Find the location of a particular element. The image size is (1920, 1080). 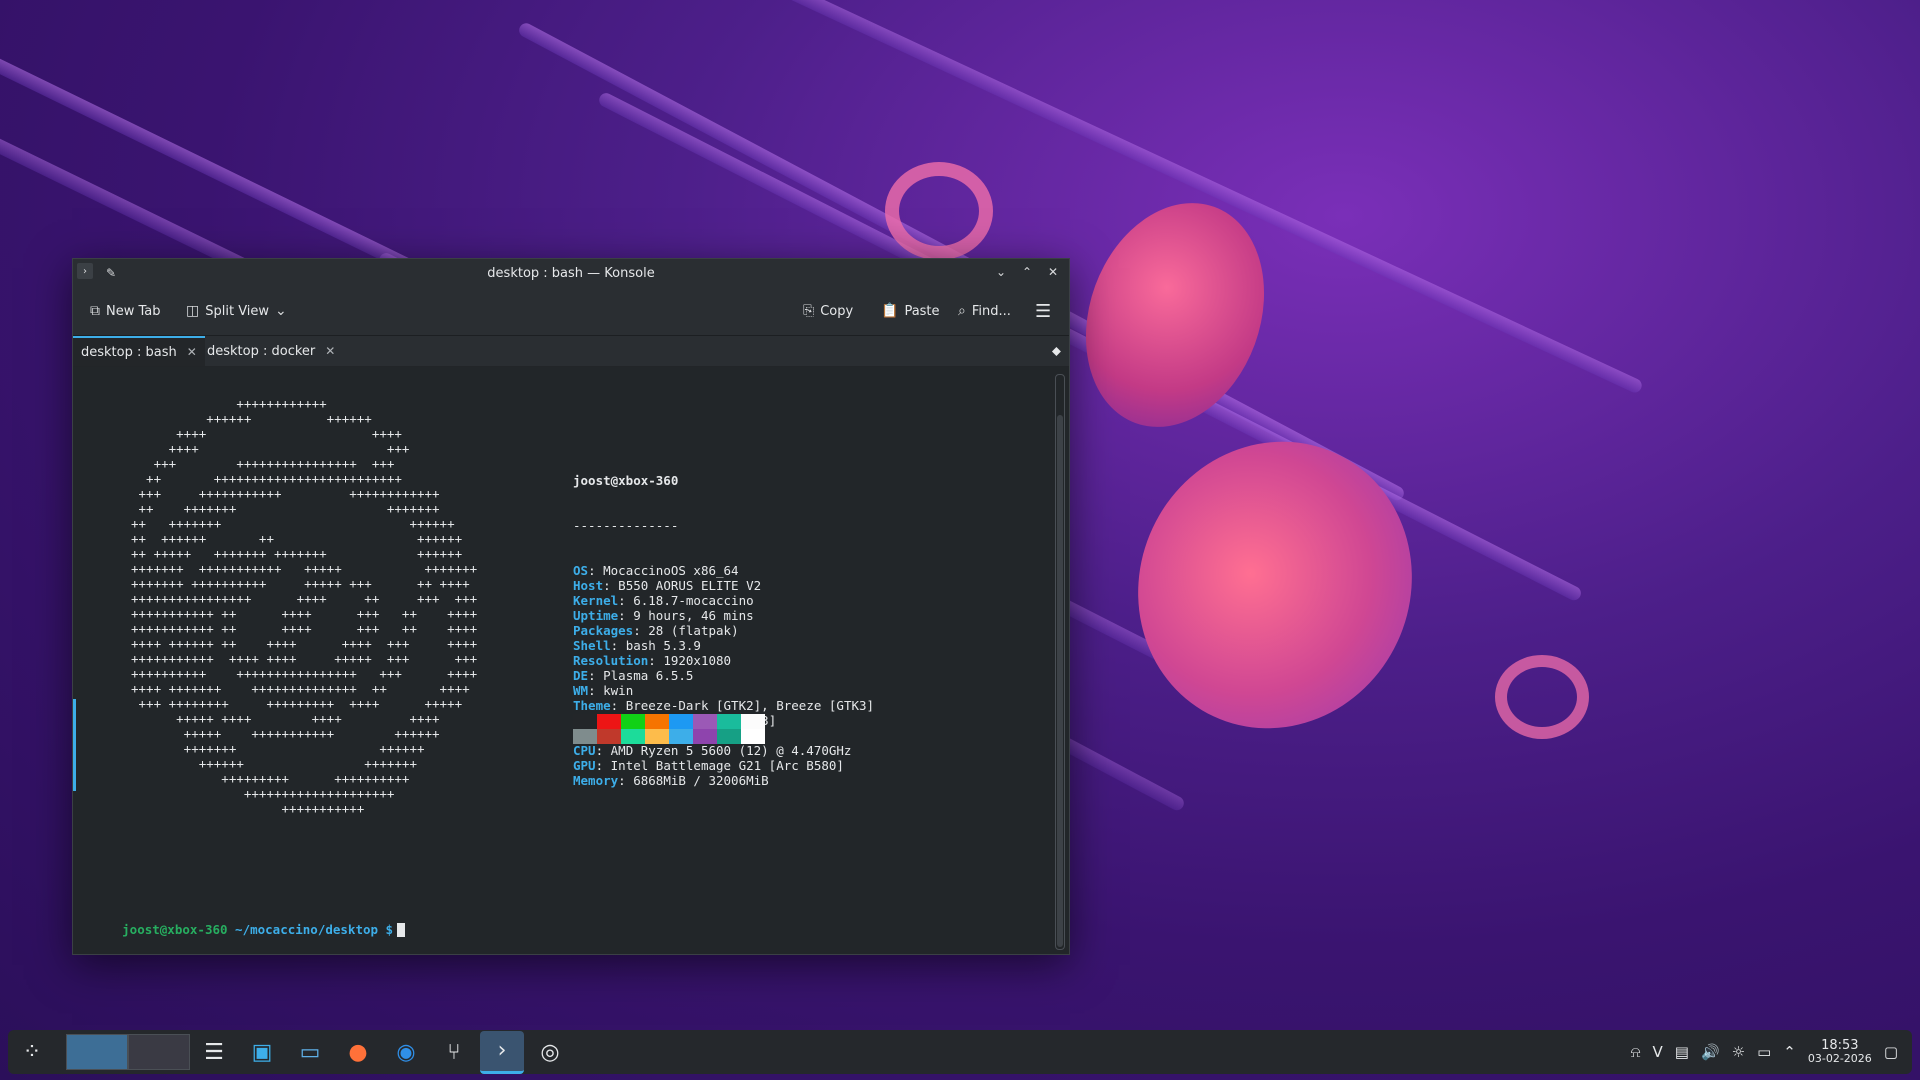

window-title: desktop : bash — Konsole is located at coordinates (571, 273).